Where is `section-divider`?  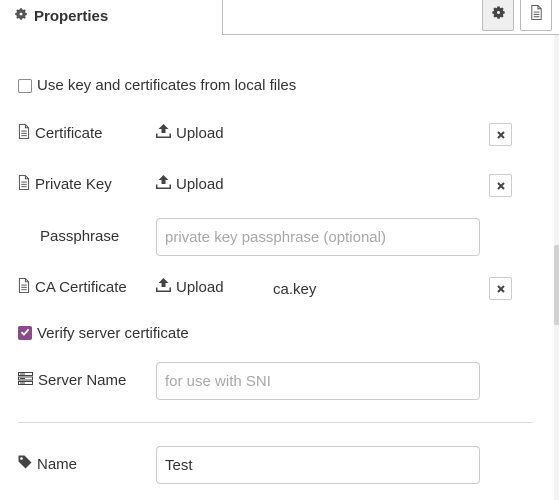
section-divider is located at coordinates (275, 422).